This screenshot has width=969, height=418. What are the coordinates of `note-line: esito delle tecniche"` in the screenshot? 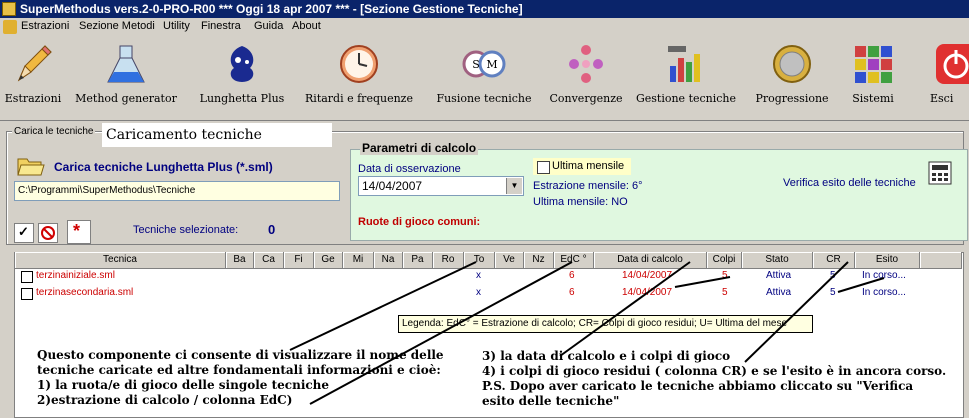 It's located at (551, 401).